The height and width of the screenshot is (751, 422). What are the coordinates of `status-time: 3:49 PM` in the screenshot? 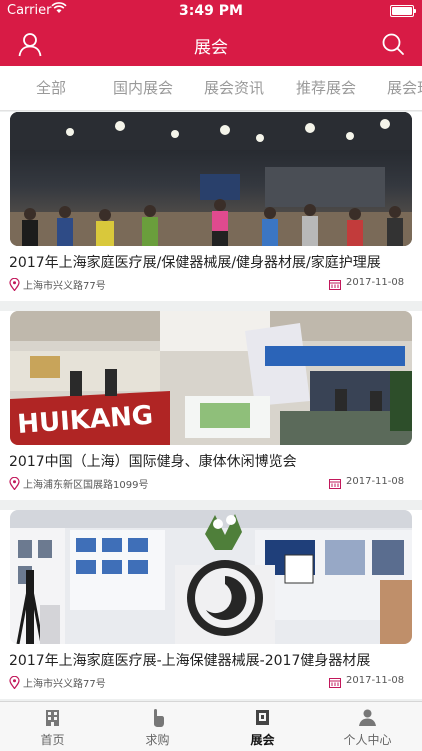 It's located at (211, 11).